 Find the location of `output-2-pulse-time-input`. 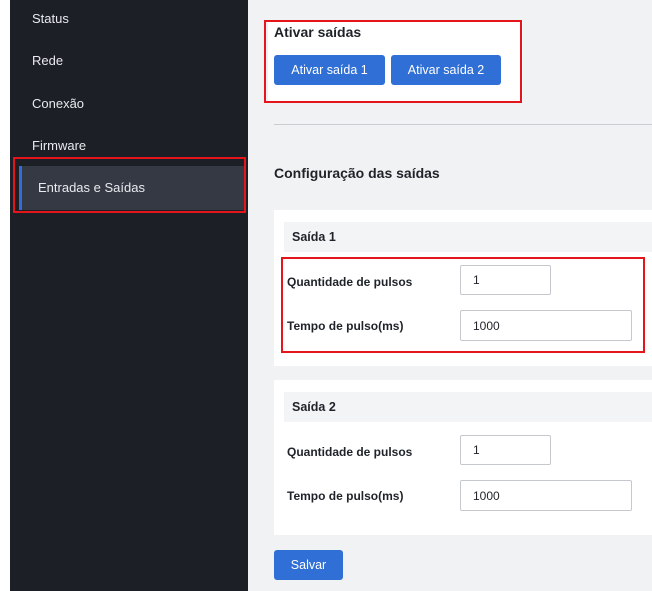

output-2-pulse-time-input is located at coordinates (546, 495).